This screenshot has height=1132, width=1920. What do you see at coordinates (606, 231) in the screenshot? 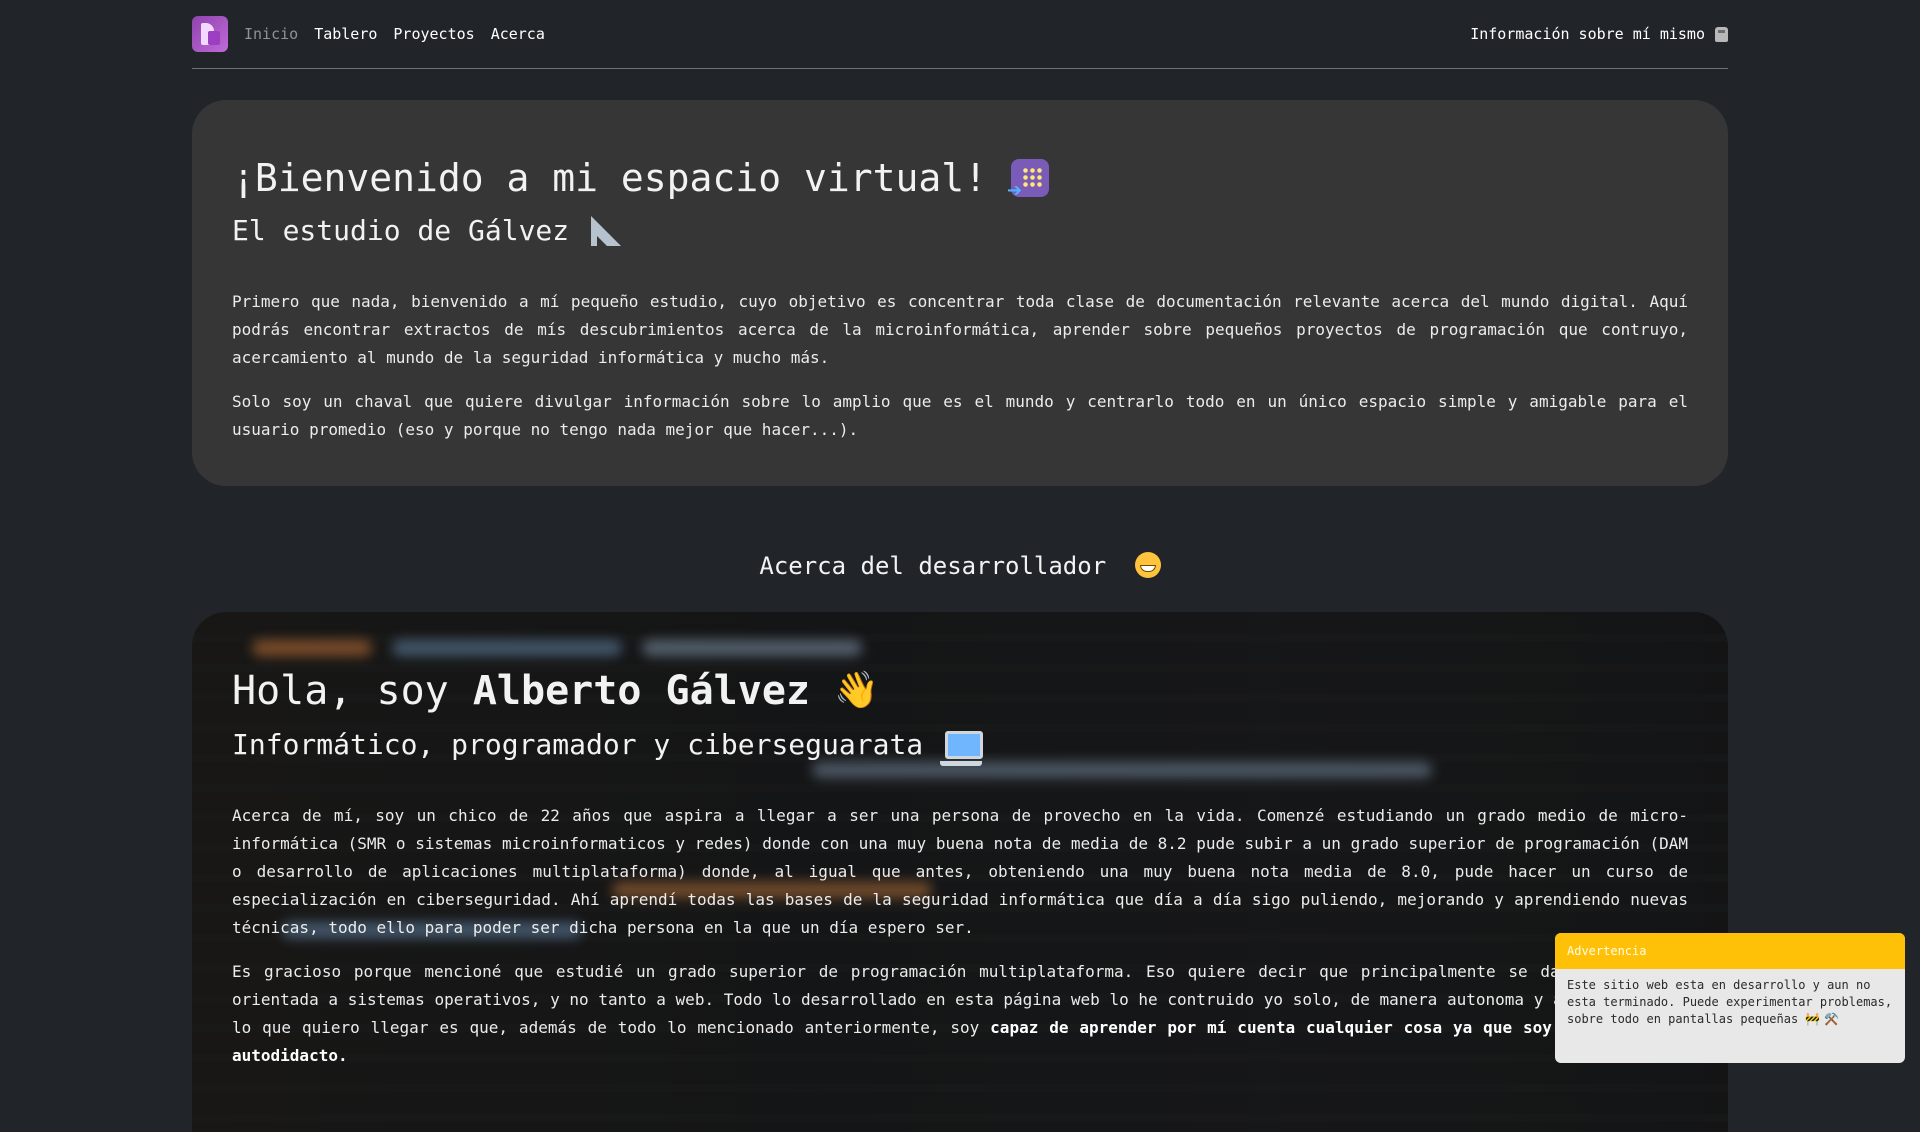
I see `triangular-ruler-icon` at bounding box center [606, 231].